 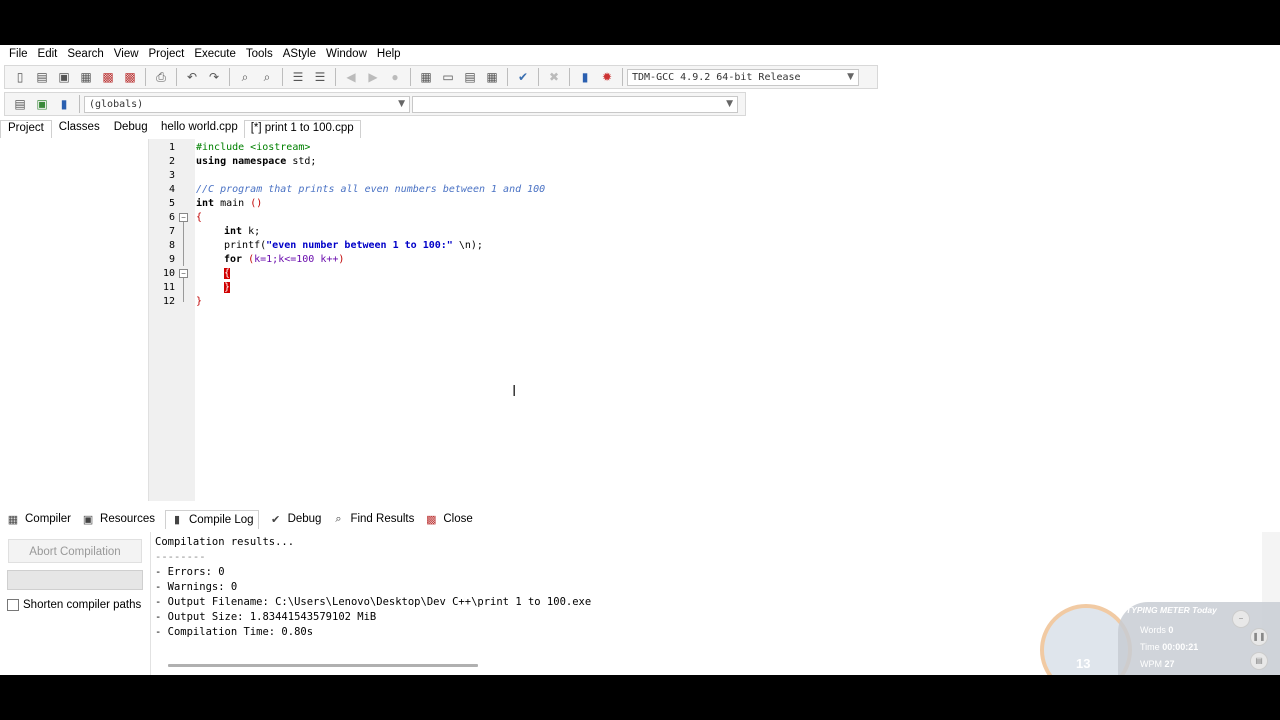 I want to click on shorten-paths-label: Shorten compiler paths, so click(x=82, y=605).